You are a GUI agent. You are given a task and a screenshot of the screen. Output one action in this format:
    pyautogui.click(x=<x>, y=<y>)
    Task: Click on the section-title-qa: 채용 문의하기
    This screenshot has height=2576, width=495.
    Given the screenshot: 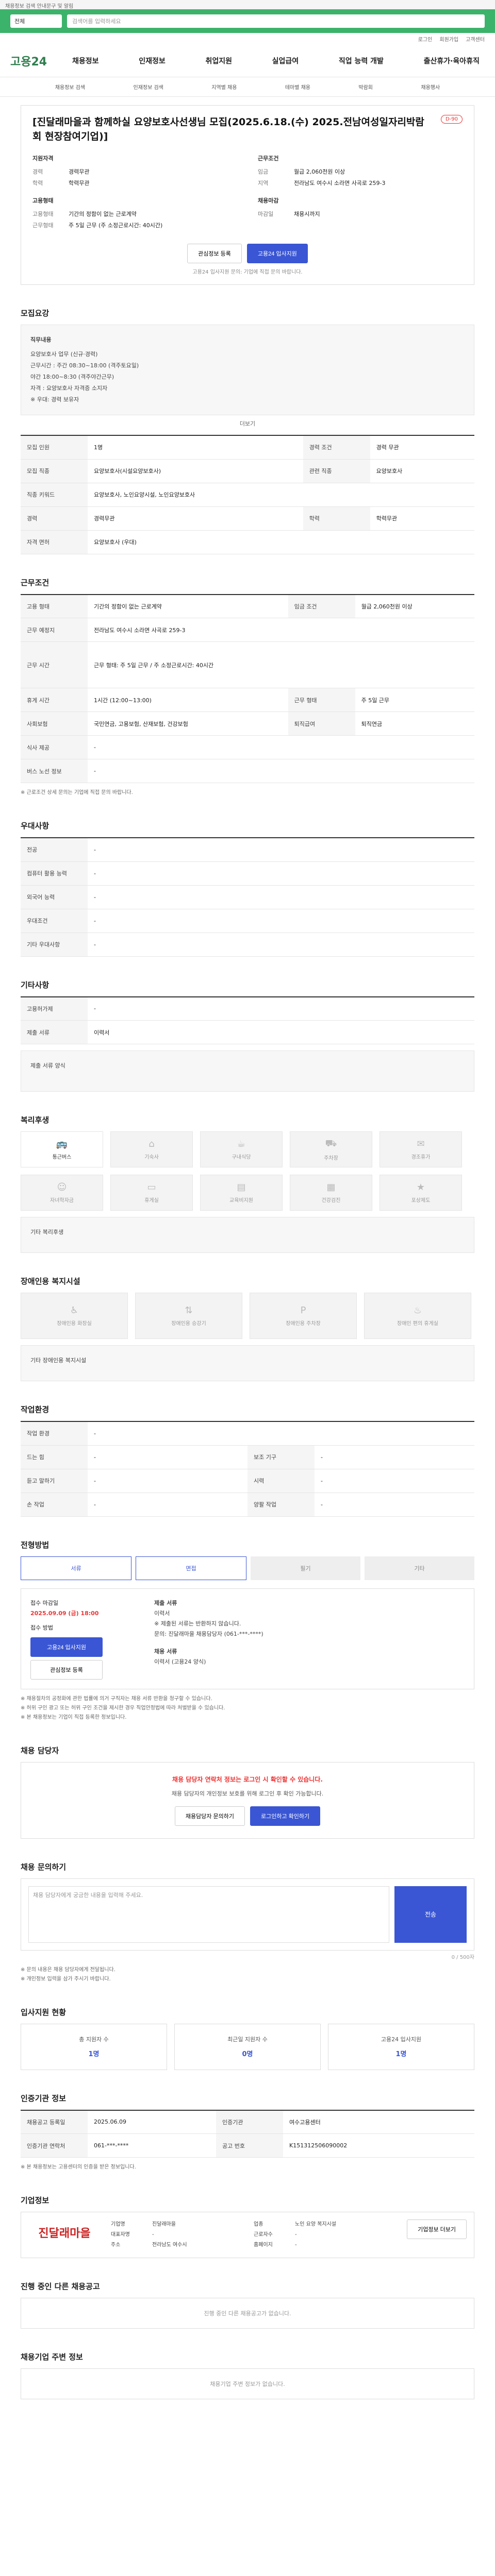 What is the action you would take?
    pyautogui.click(x=44, y=1867)
    